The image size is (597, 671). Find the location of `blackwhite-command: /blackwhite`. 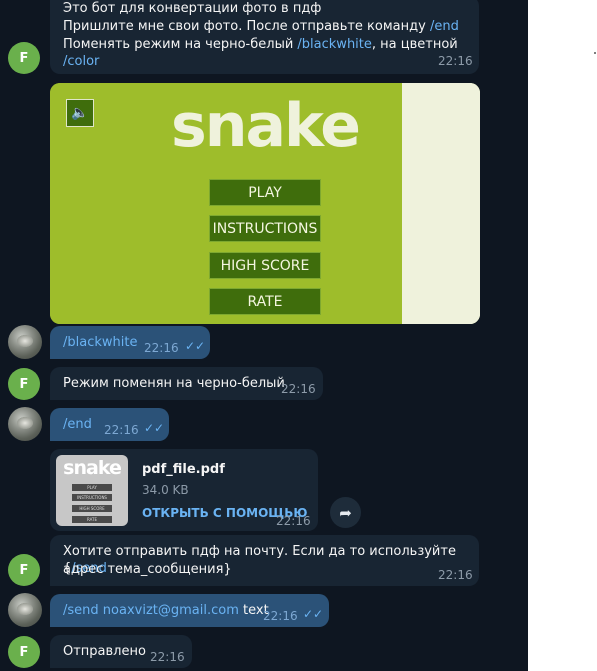

blackwhite-command: /blackwhite is located at coordinates (100, 342).